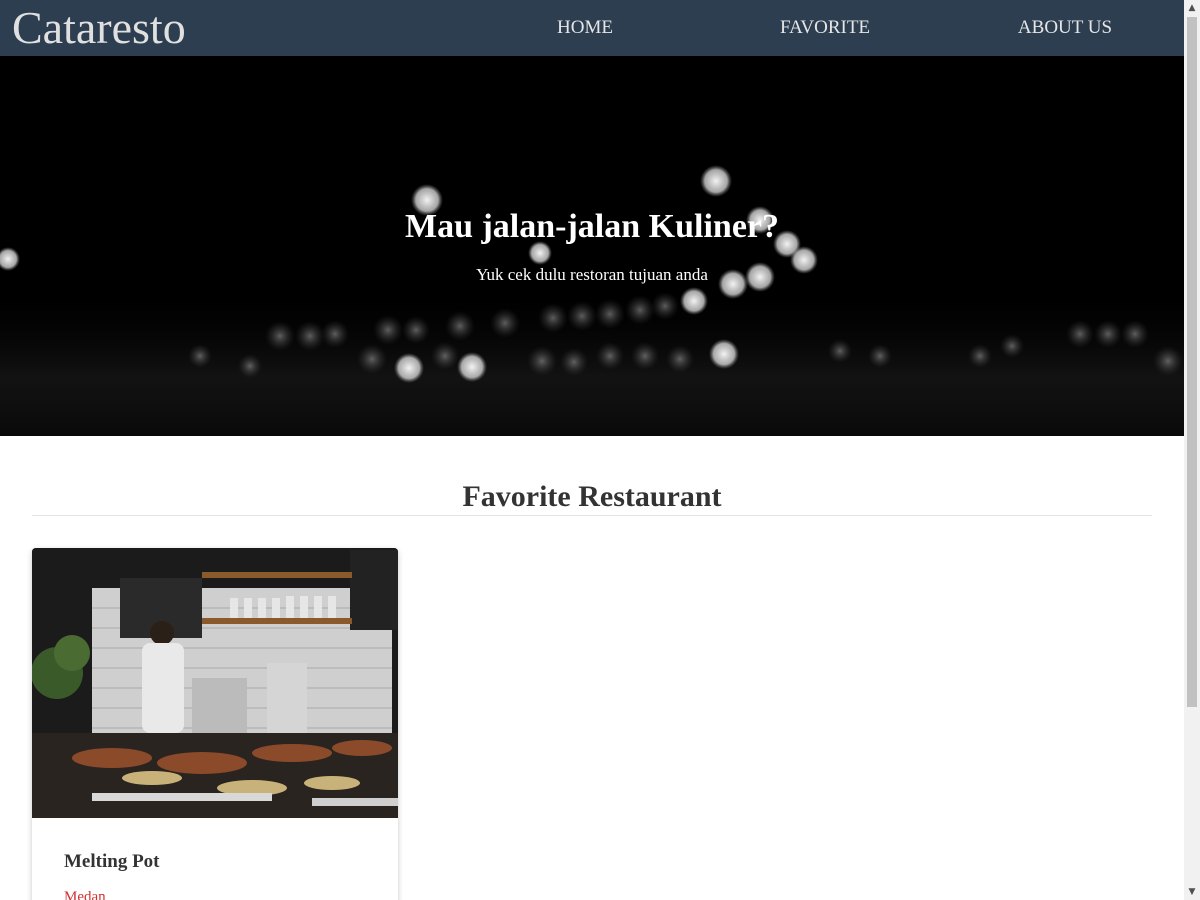 Image resolution: width=1200 pixels, height=900 pixels. I want to click on scroll-thumb, so click(1192, 362).